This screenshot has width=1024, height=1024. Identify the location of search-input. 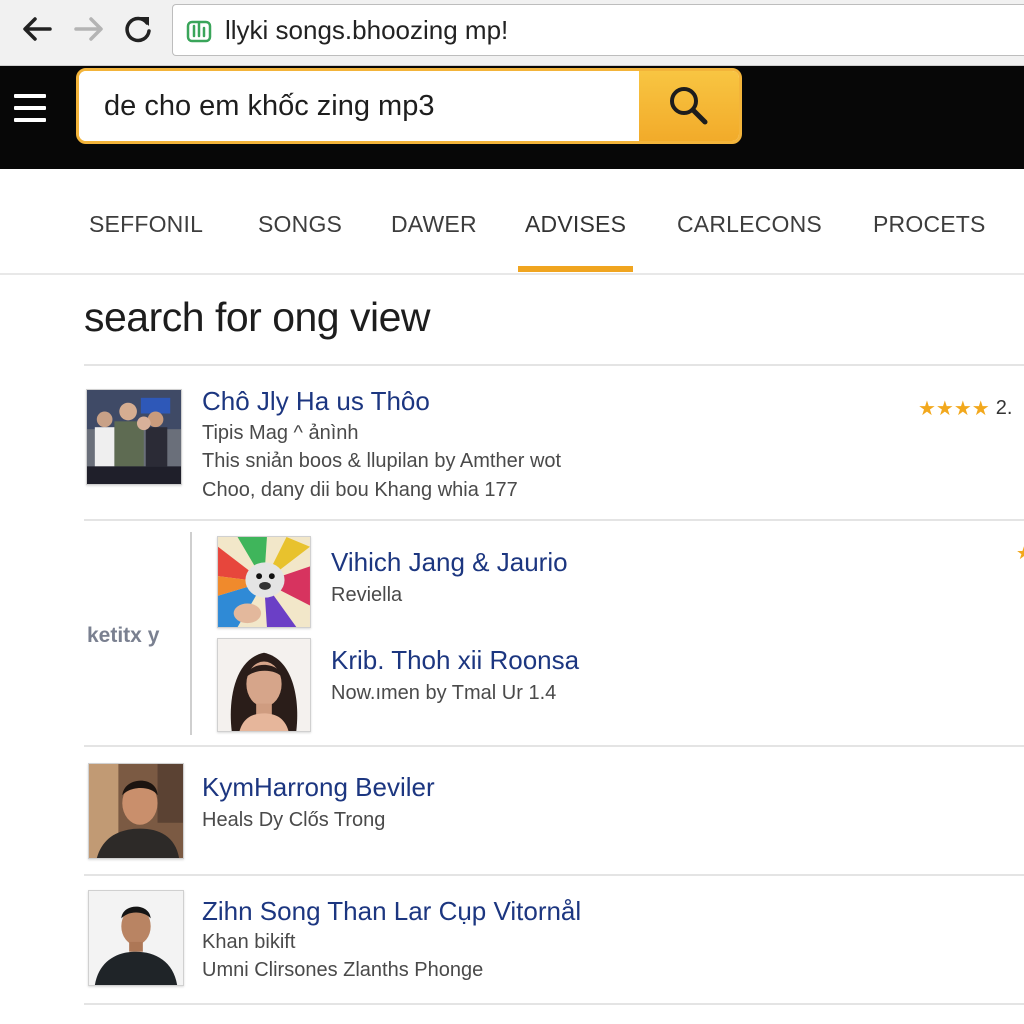
(359, 106).